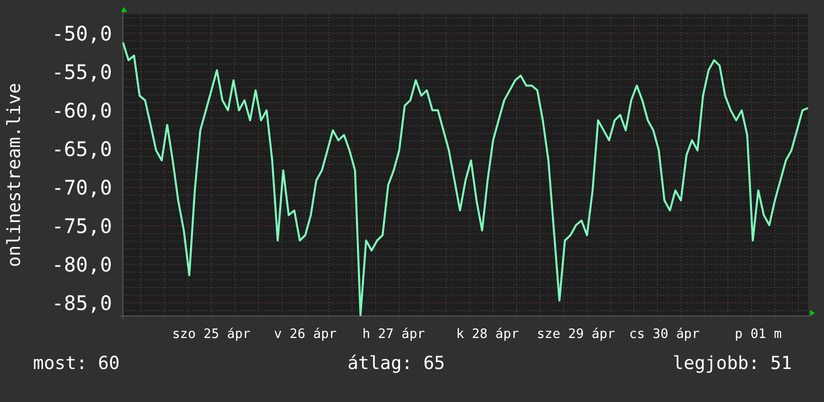  What do you see at coordinates (82, 33) in the screenshot?
I see `y-tick-label: -50,0` at bounding box center [82, 33].